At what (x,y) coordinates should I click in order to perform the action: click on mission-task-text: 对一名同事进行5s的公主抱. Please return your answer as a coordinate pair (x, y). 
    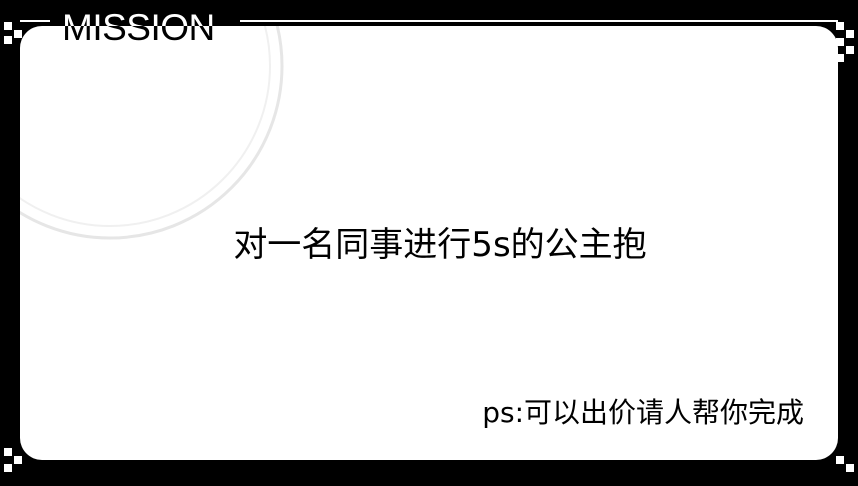
    Looking at the image, I should click on (440, 245).